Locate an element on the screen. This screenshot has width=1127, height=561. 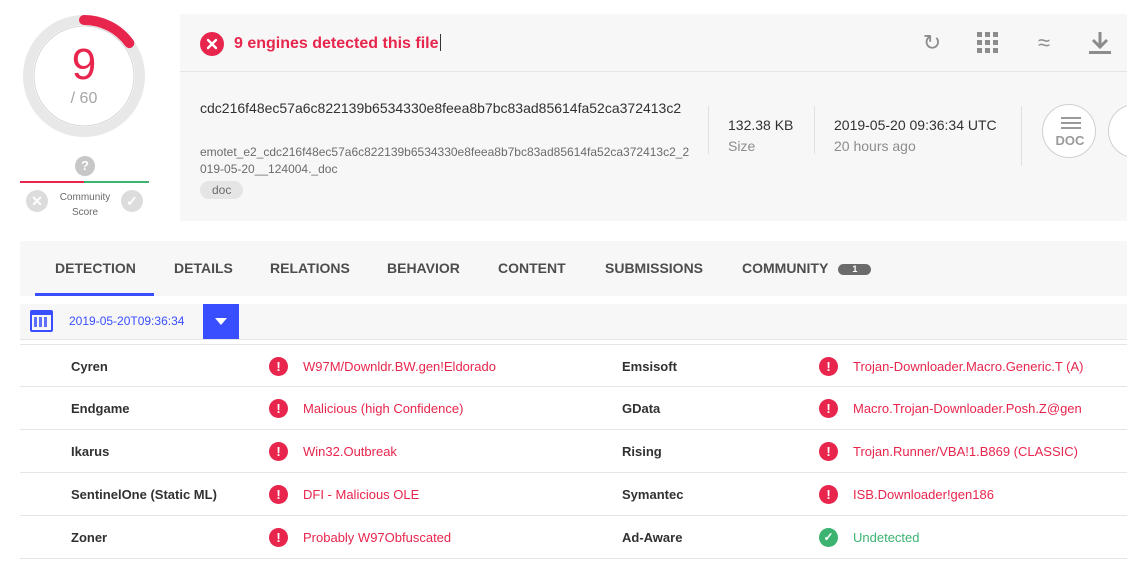
analysis-date-value: 2019-05-20 09:36:34 UTC is located at coordinates (915, 125).